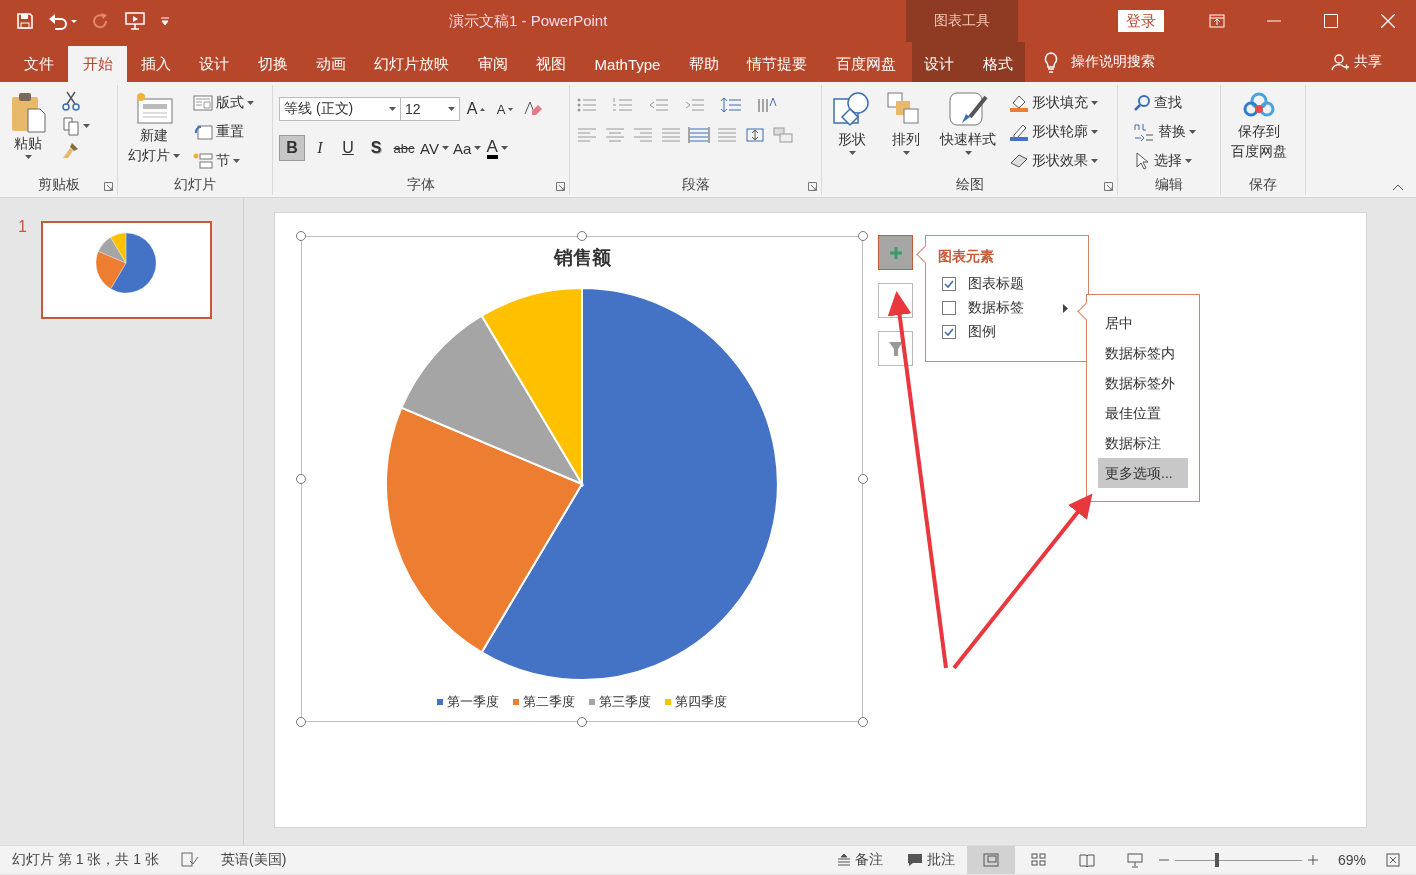  What do you see at coordinates (865, 64) in the screenshot?
I see `ribbon-tab: 百度网盘` at bounding box center [865, 64].